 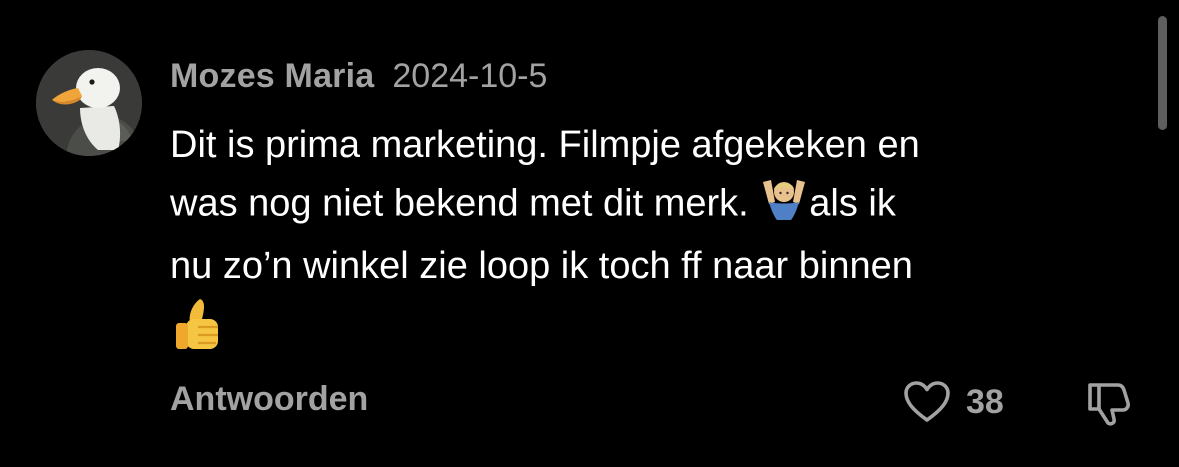 I want to click on like-control: 38, so click(x=952, y=402).